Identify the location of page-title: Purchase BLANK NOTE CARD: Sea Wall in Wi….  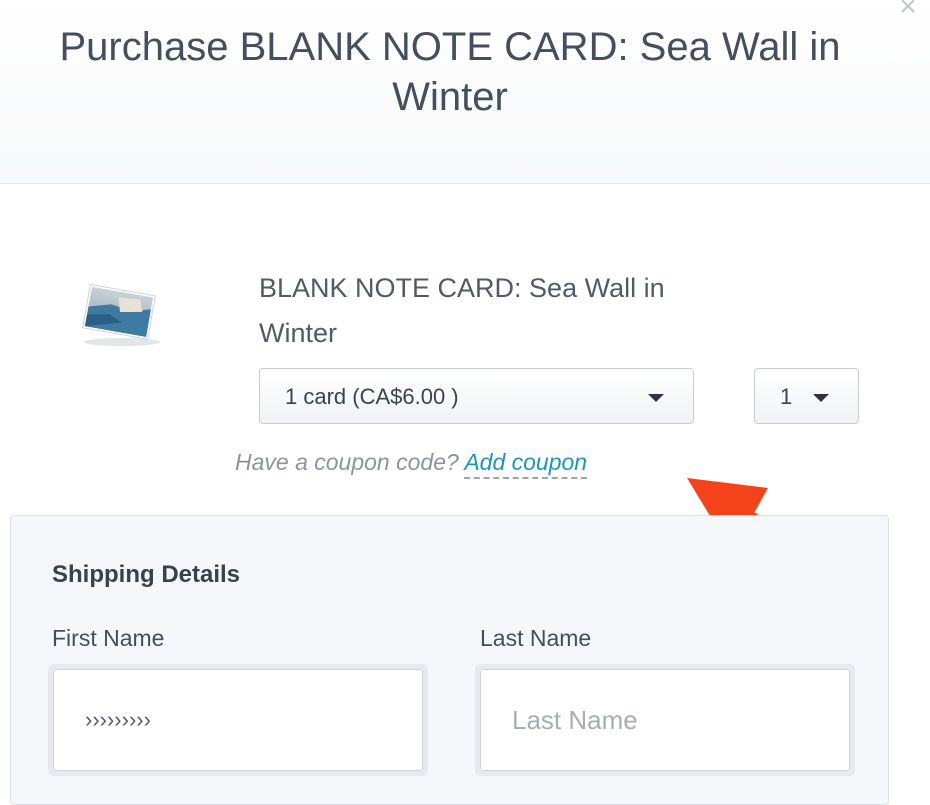
(450, 72).